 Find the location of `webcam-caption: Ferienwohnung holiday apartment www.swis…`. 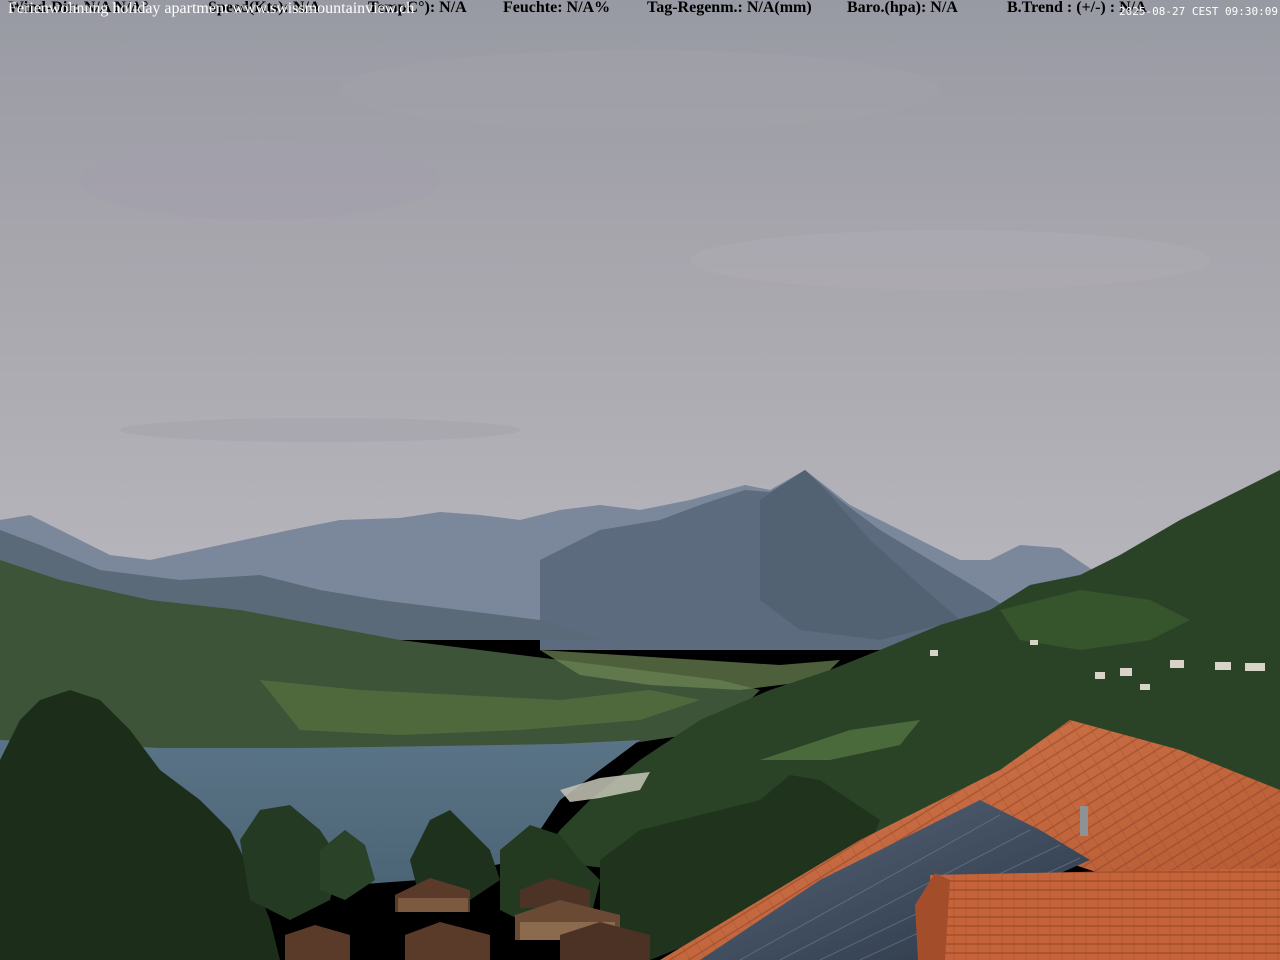

webcam-caption: Ferienwohnung holiday apartment www.swis… is located at coordinates (211, 8).